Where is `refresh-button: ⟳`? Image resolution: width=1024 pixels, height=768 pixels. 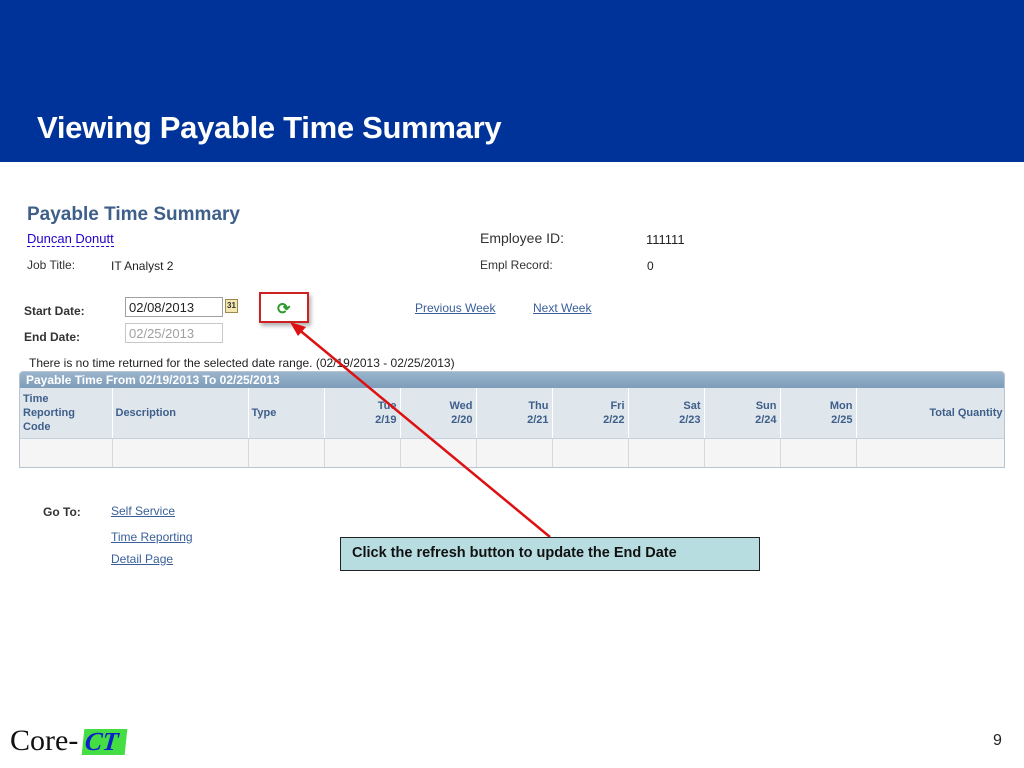 refresh-button: ⟳ is located at coordinates (284, 307).